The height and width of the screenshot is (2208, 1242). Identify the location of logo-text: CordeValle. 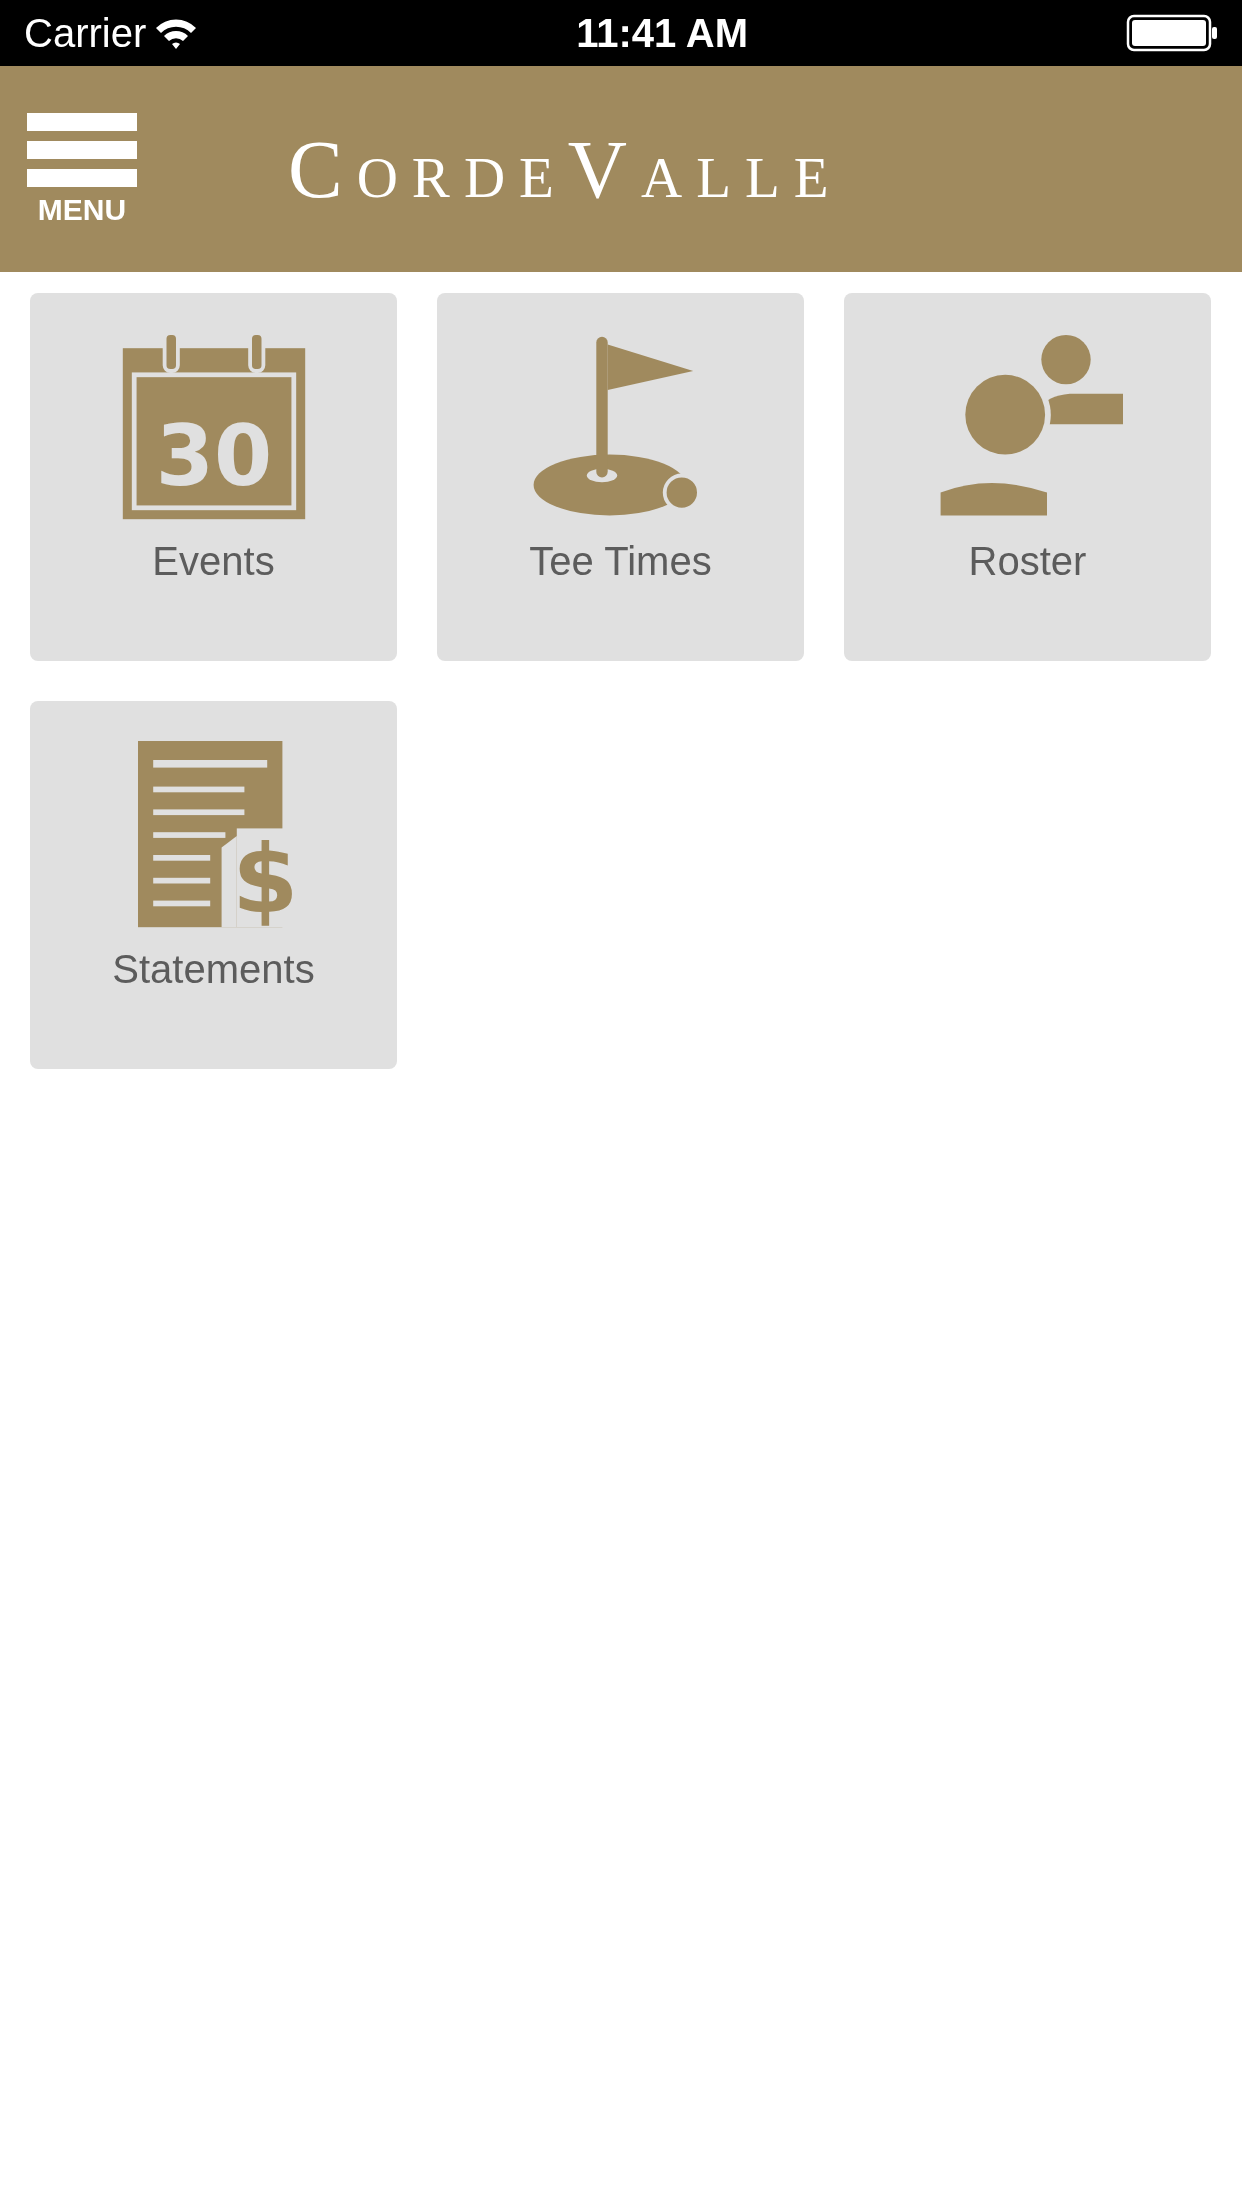
(565, 169).